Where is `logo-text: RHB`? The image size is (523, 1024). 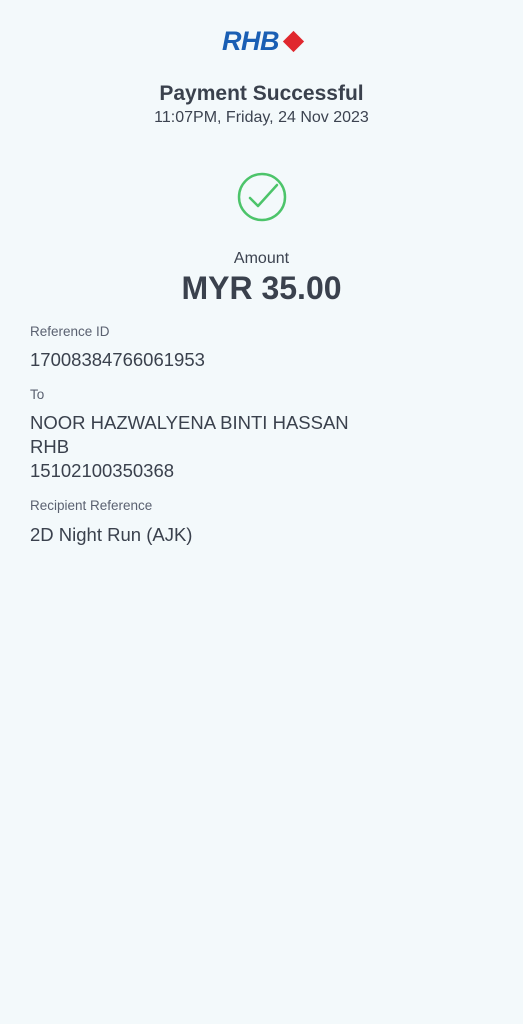 logo-text: RHB is located at coordinates (251, 41).